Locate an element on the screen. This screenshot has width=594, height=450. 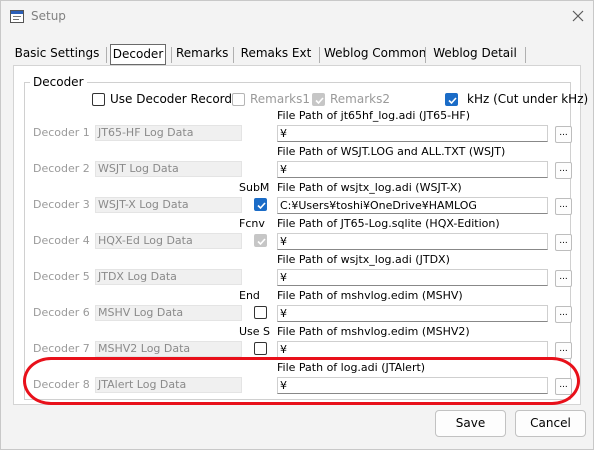
decoder-name-label: Decoder 3 is located at coordinates (61, 204).